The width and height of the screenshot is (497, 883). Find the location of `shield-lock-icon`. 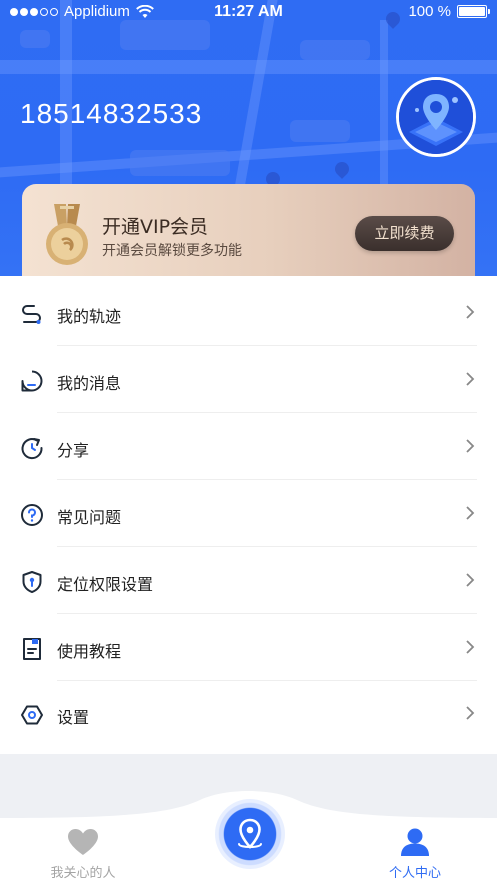

shield-lock-icon is located at coordinates (32, 582).